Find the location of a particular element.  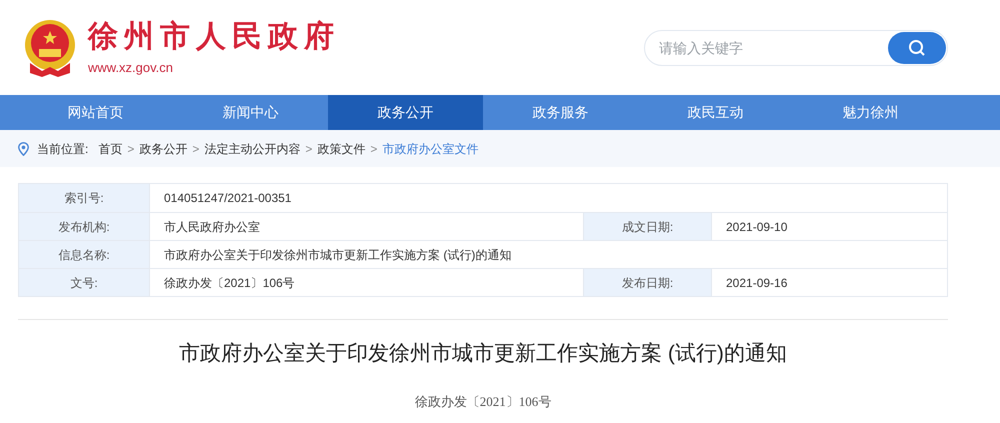

document-number: 徐政办发〔2021〕106号 is located at coordinates (483, 401).